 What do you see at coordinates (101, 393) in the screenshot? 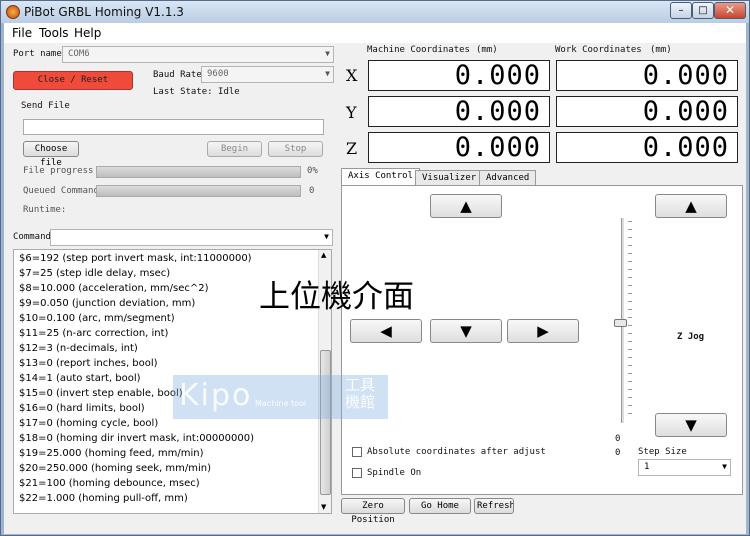
I see `console-line: $15=0 (invert step enable, bool)` at bounding box center [101, 393].